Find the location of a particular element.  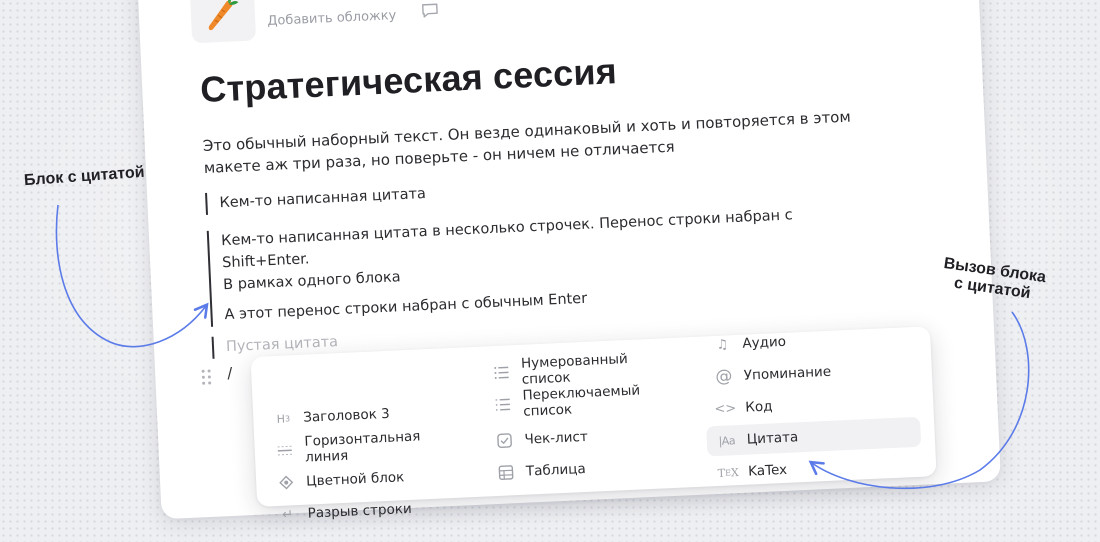

arrow-to-quote-menu-item is located at coordinates (919, 400).